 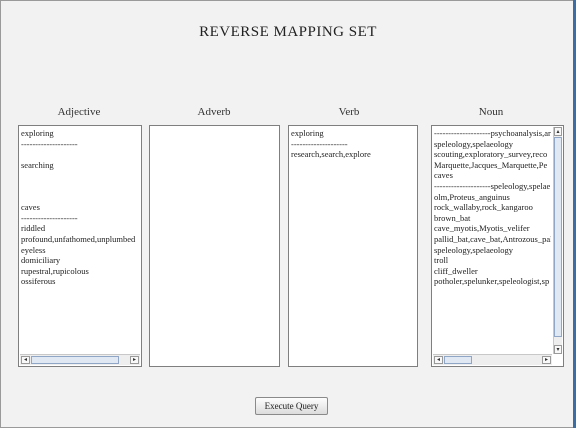 What do you see at coordinates (492, 165) in the screenshot?
I see `list-item: Marquette,Jacques_Marquette,Pe` at bounding box center [492, 165].